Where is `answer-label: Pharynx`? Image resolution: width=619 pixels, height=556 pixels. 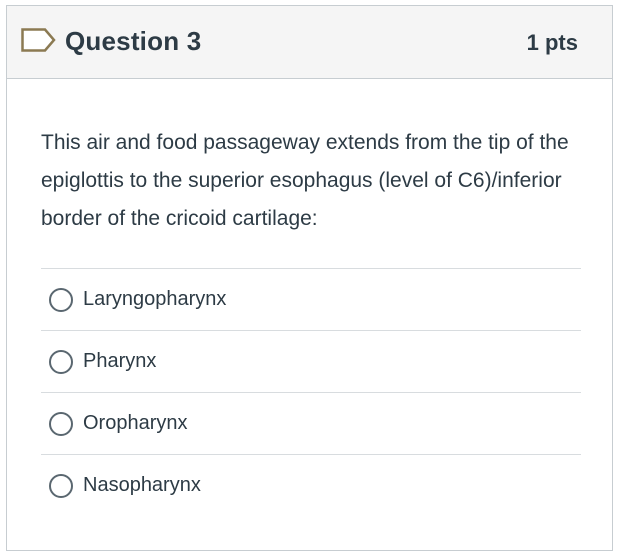 answer-label: Pharynx is located at coordinates (120, 361).